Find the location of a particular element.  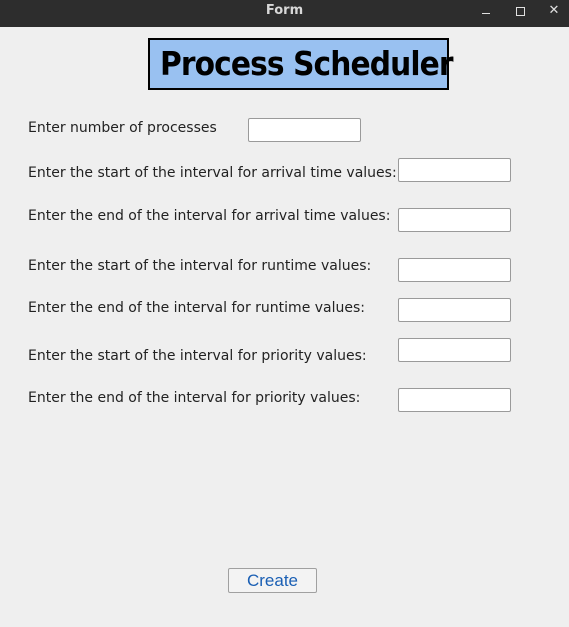

priority-end-input is located at coordinates (454, 400).